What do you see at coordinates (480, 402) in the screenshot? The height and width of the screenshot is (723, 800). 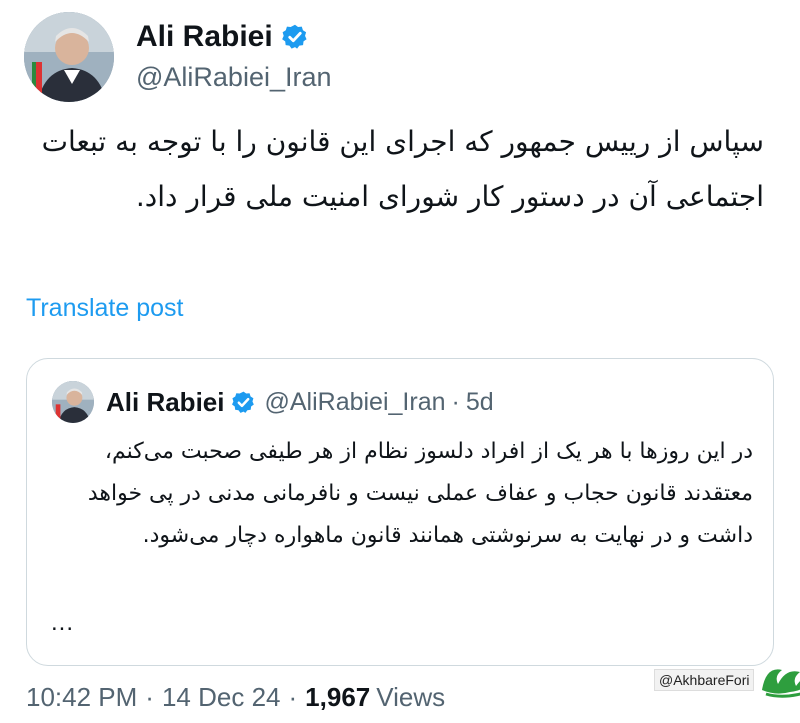 I see `quoted-tweet-time: 5d` at bounding box center [480, 402].